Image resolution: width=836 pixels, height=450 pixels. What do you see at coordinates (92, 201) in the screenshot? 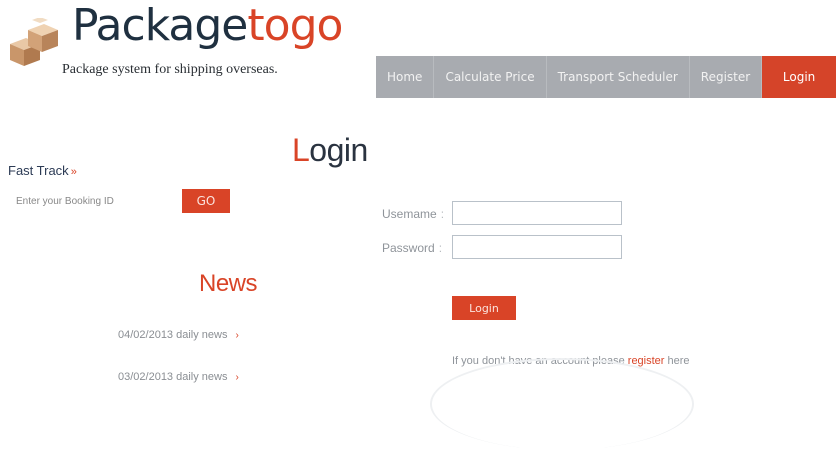
I see `booking-id-input` at bounding box center [92, 201].